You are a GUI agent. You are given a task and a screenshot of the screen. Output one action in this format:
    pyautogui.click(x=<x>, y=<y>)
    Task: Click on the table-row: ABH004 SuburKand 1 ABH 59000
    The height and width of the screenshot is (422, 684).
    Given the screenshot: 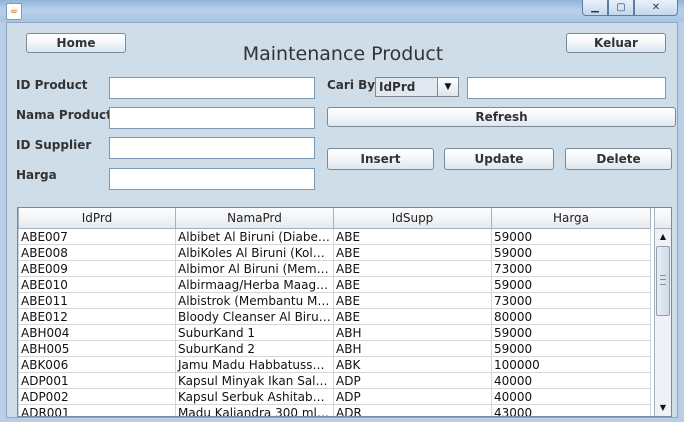 What is the action you would take?
    pyautogui.click(x=334, y=332)
    